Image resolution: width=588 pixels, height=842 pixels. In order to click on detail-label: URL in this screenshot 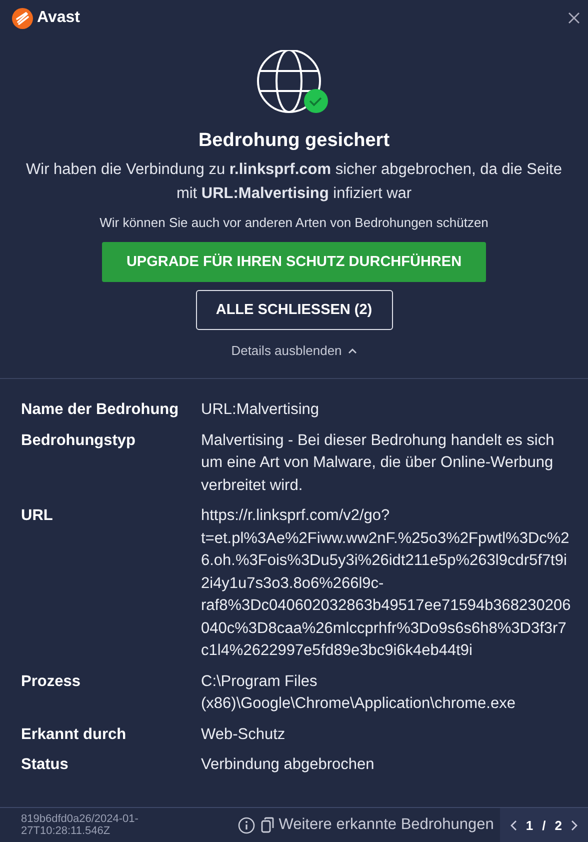, I will do `click(37, 516)`.